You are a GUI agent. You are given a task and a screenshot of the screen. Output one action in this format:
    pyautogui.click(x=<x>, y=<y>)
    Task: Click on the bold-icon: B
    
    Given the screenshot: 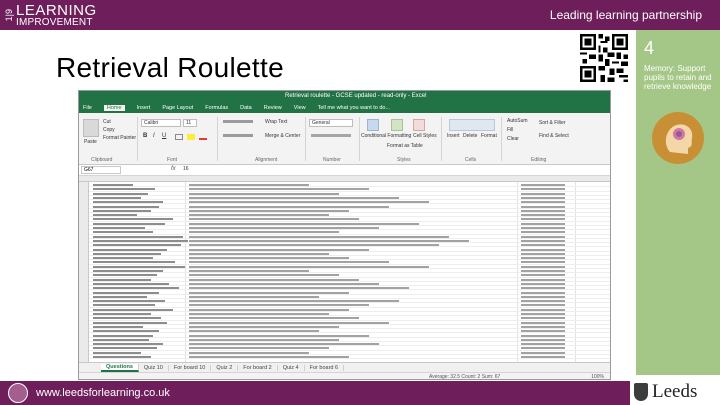 What is the action you would take?
    pyautogui.click(x=145, y=136)
    